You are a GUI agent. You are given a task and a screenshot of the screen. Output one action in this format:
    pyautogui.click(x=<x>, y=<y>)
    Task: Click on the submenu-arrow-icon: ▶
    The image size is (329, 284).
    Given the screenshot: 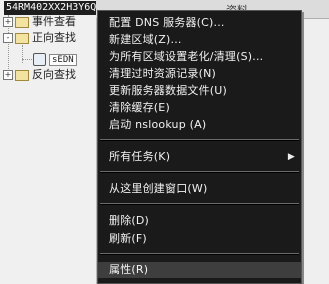 What is the action you would take?
    pyautogui.click(x=291, y=157)
    